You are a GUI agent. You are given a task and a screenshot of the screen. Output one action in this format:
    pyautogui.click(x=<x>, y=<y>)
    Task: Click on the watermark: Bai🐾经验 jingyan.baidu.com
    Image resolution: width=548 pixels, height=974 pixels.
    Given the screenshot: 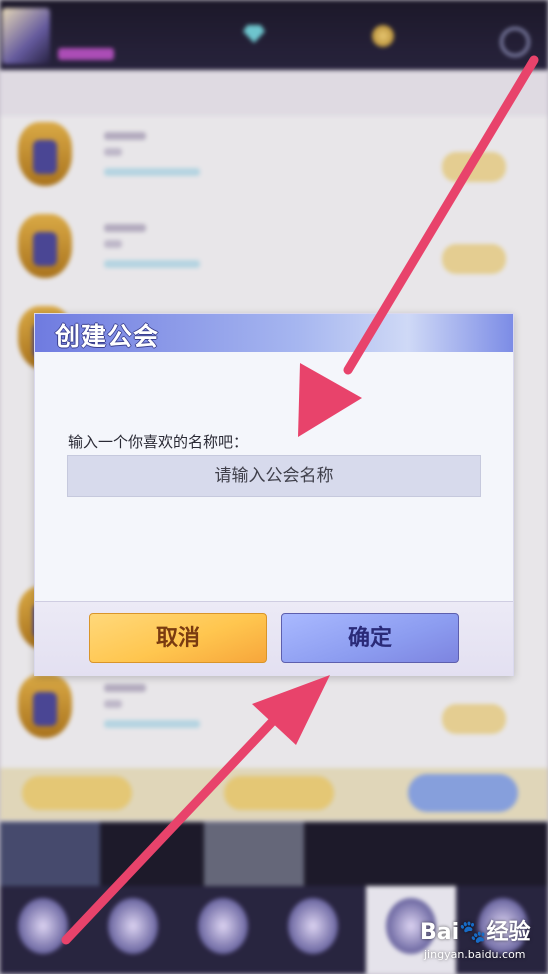 What is the action you would take?
    pyautogui.click(x=483, y=944)
    